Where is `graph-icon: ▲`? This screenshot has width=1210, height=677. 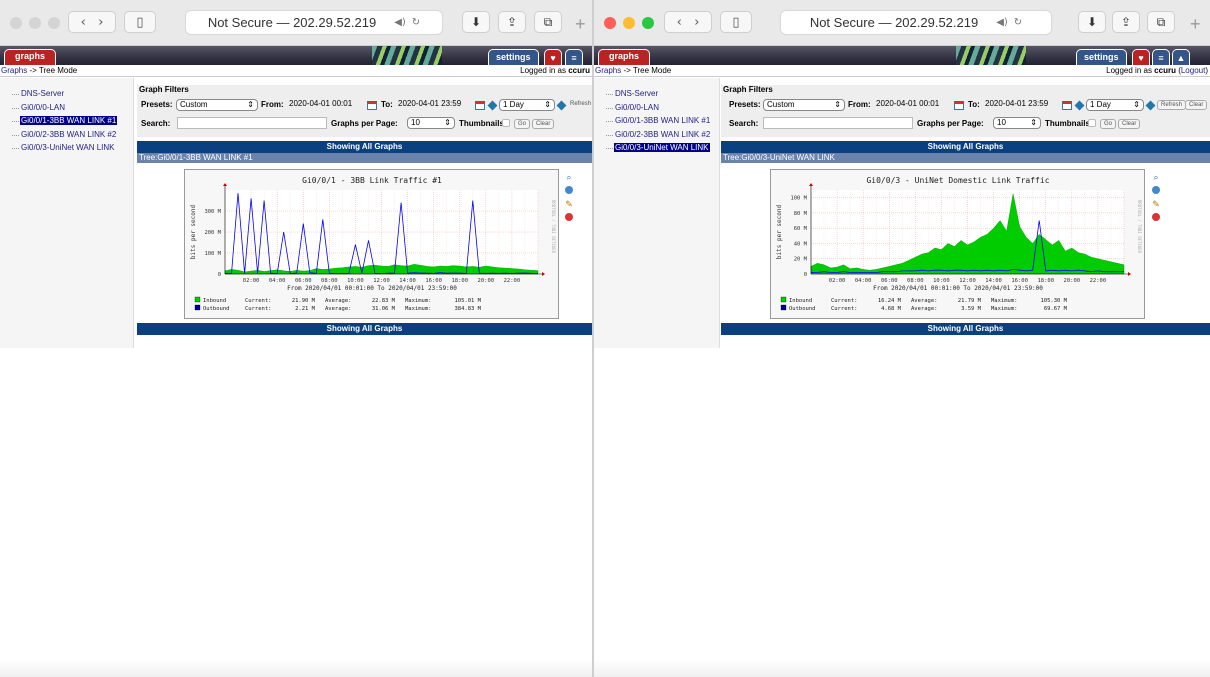
graph-icon: ▲ is located at coordinates (1181, 57).